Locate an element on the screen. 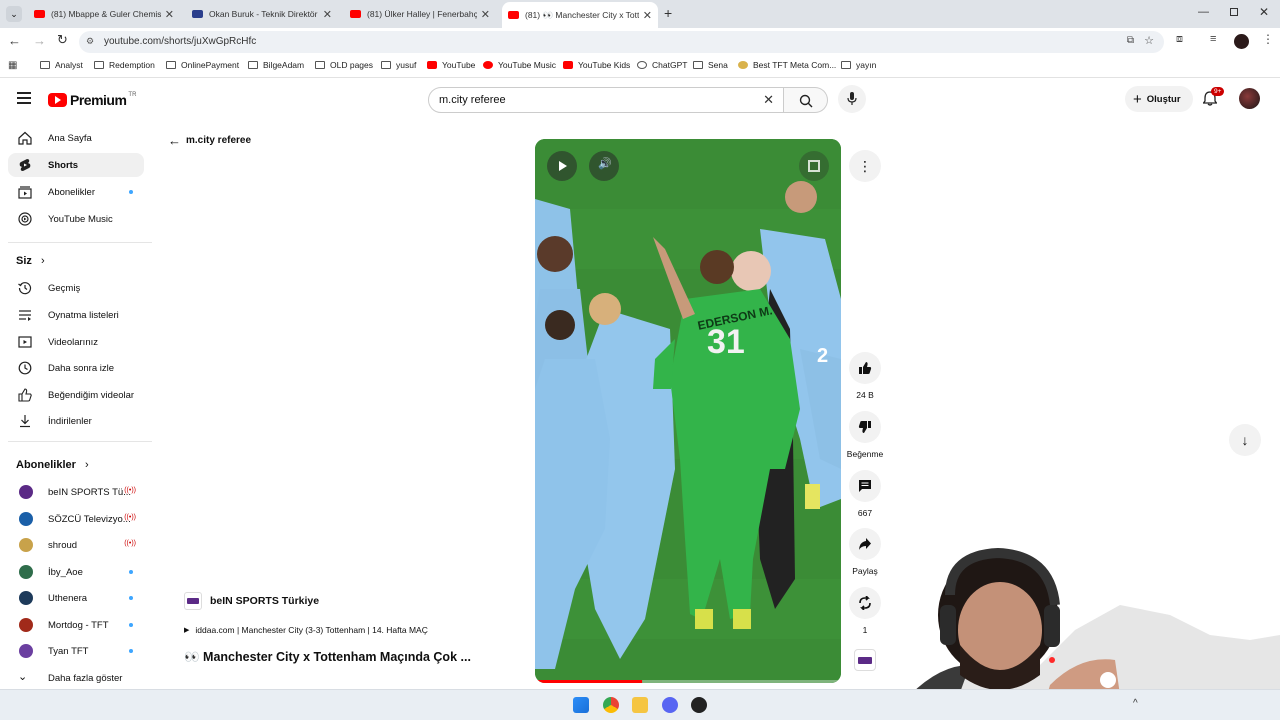 The width and height of the screenshot is (1280, 725). search-input: m.city referee ✕ is located at coordinates (606, 100).